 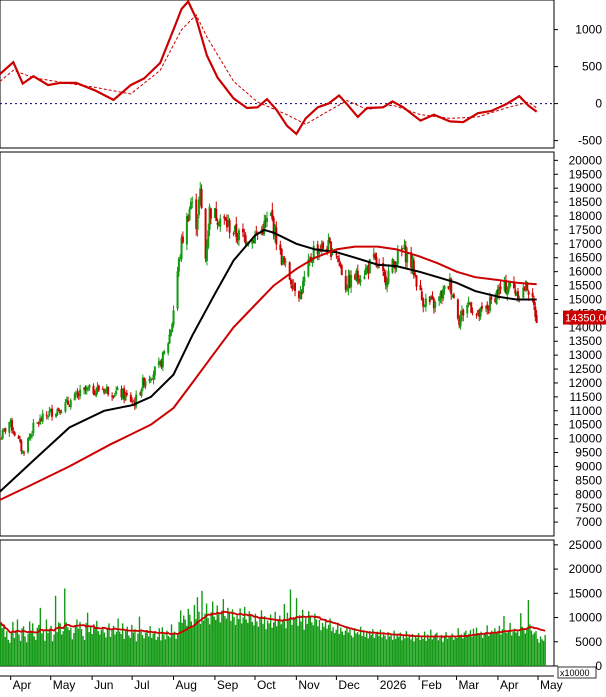 What do you see at coordinates (586, 160) in the screenshot?
I see `y-tick-label: 20000` at bounding box center [586, 160].